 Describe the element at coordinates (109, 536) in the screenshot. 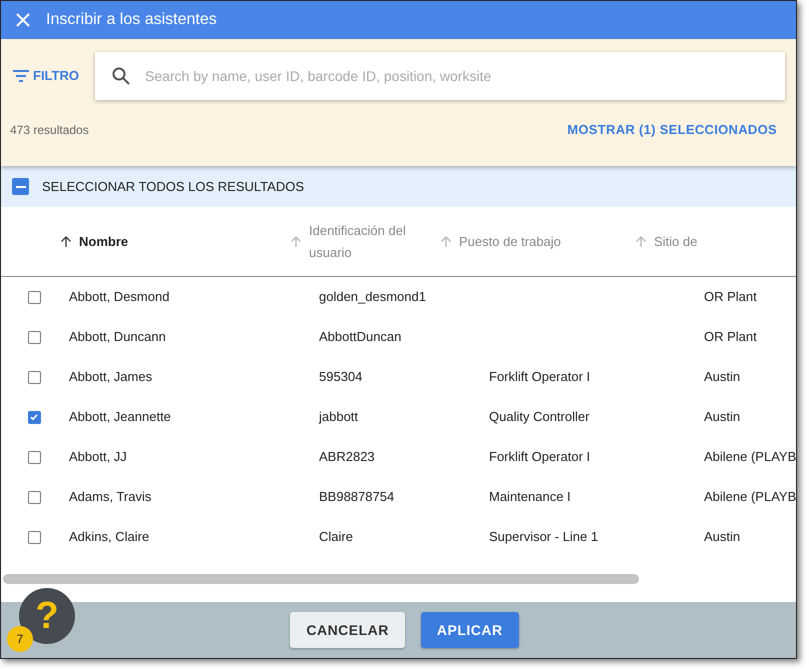

I see `table-cell: Adkins, Claire` at that location.